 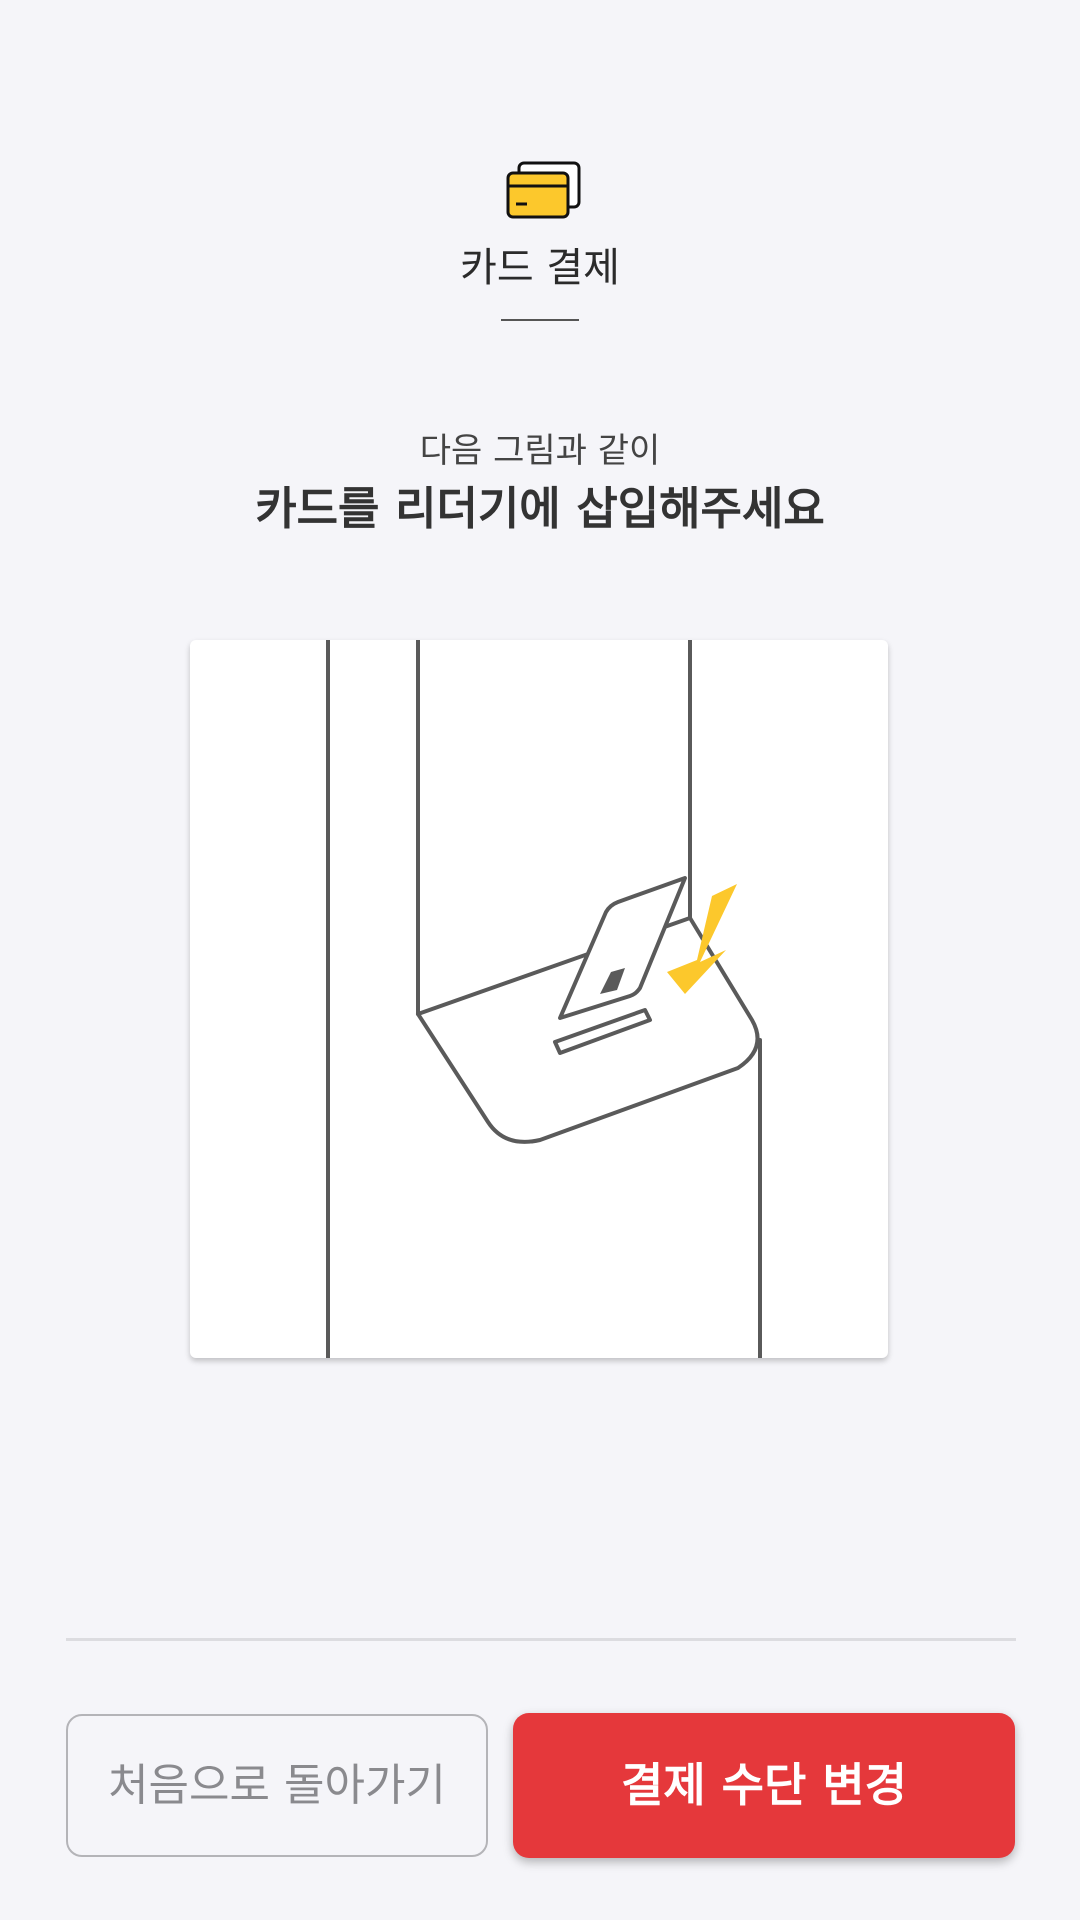 I want to click on back-to-start-button: 처음으로 돌아가기, so click(x=277, y=1785).